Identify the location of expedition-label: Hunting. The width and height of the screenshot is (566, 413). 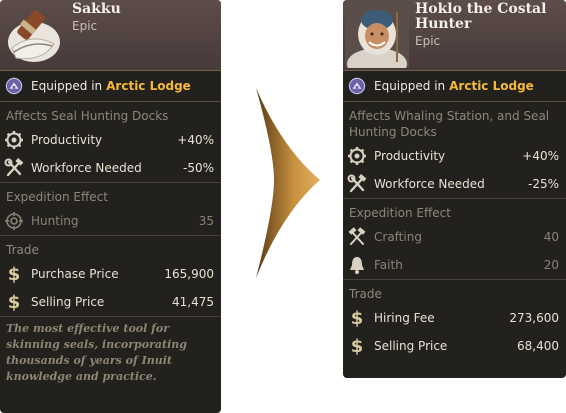
(55, 221).